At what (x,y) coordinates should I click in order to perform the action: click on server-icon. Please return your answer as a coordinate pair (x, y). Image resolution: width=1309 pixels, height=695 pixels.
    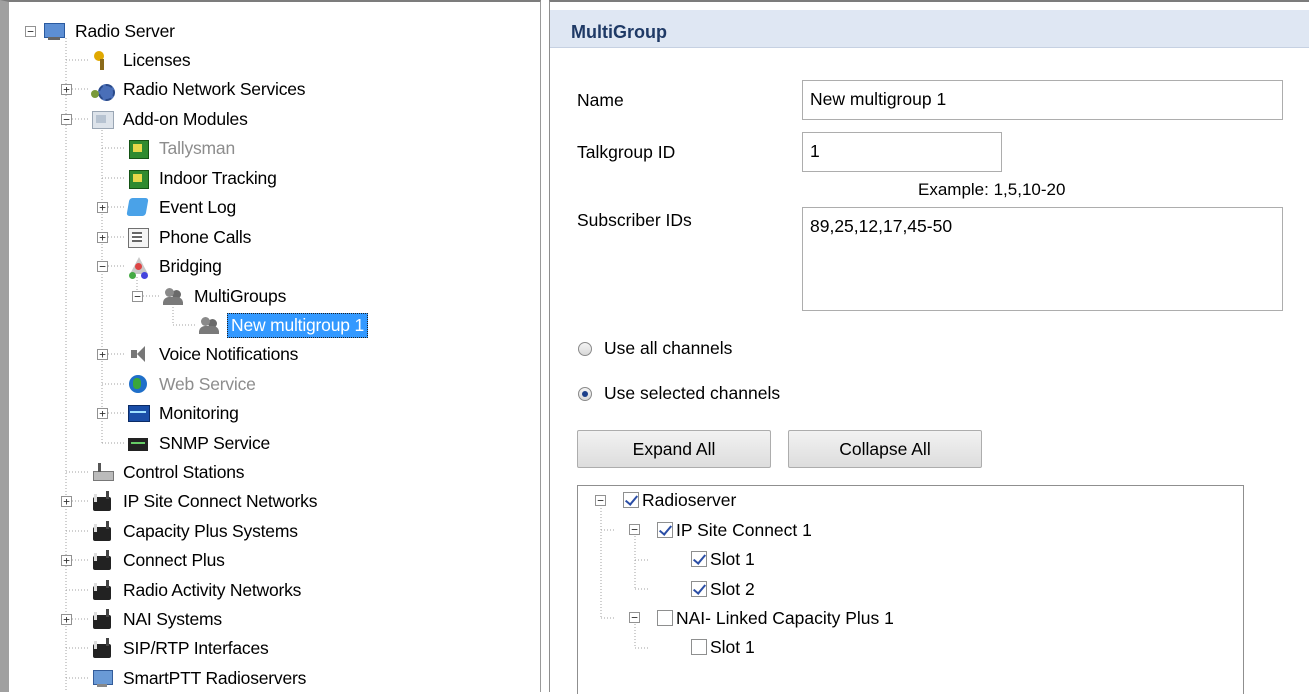
    Looking at the image, I should click on (54, 31).